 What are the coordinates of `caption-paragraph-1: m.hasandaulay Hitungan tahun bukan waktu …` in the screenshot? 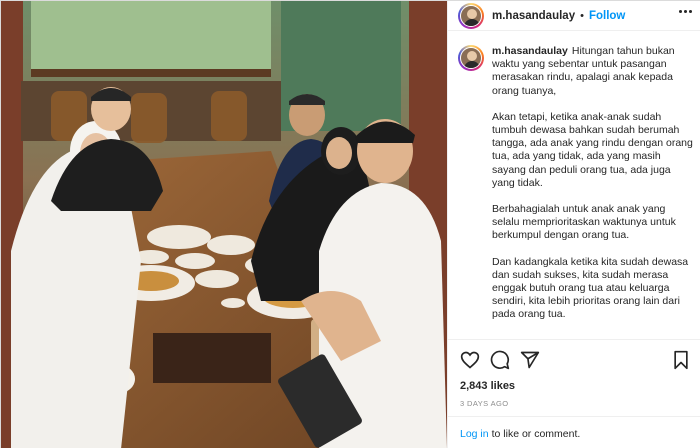 It's located at (593, 71).